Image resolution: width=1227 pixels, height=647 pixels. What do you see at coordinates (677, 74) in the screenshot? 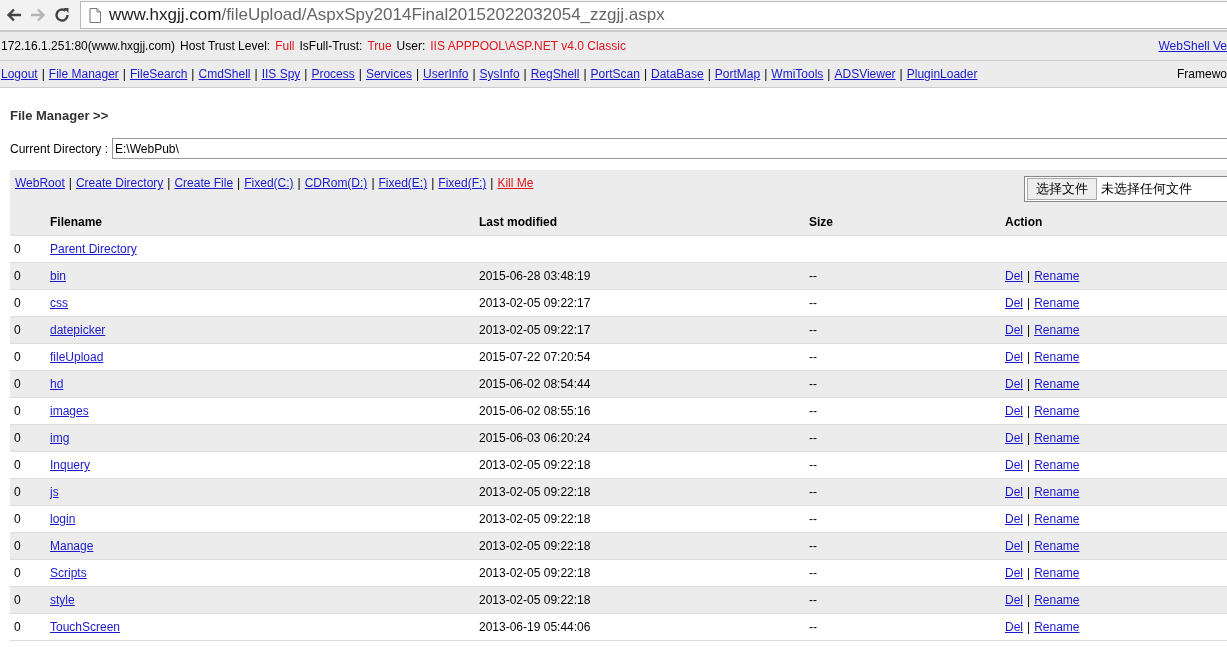
I see `nav-link: DataBase` at bounding box center [677, 74].